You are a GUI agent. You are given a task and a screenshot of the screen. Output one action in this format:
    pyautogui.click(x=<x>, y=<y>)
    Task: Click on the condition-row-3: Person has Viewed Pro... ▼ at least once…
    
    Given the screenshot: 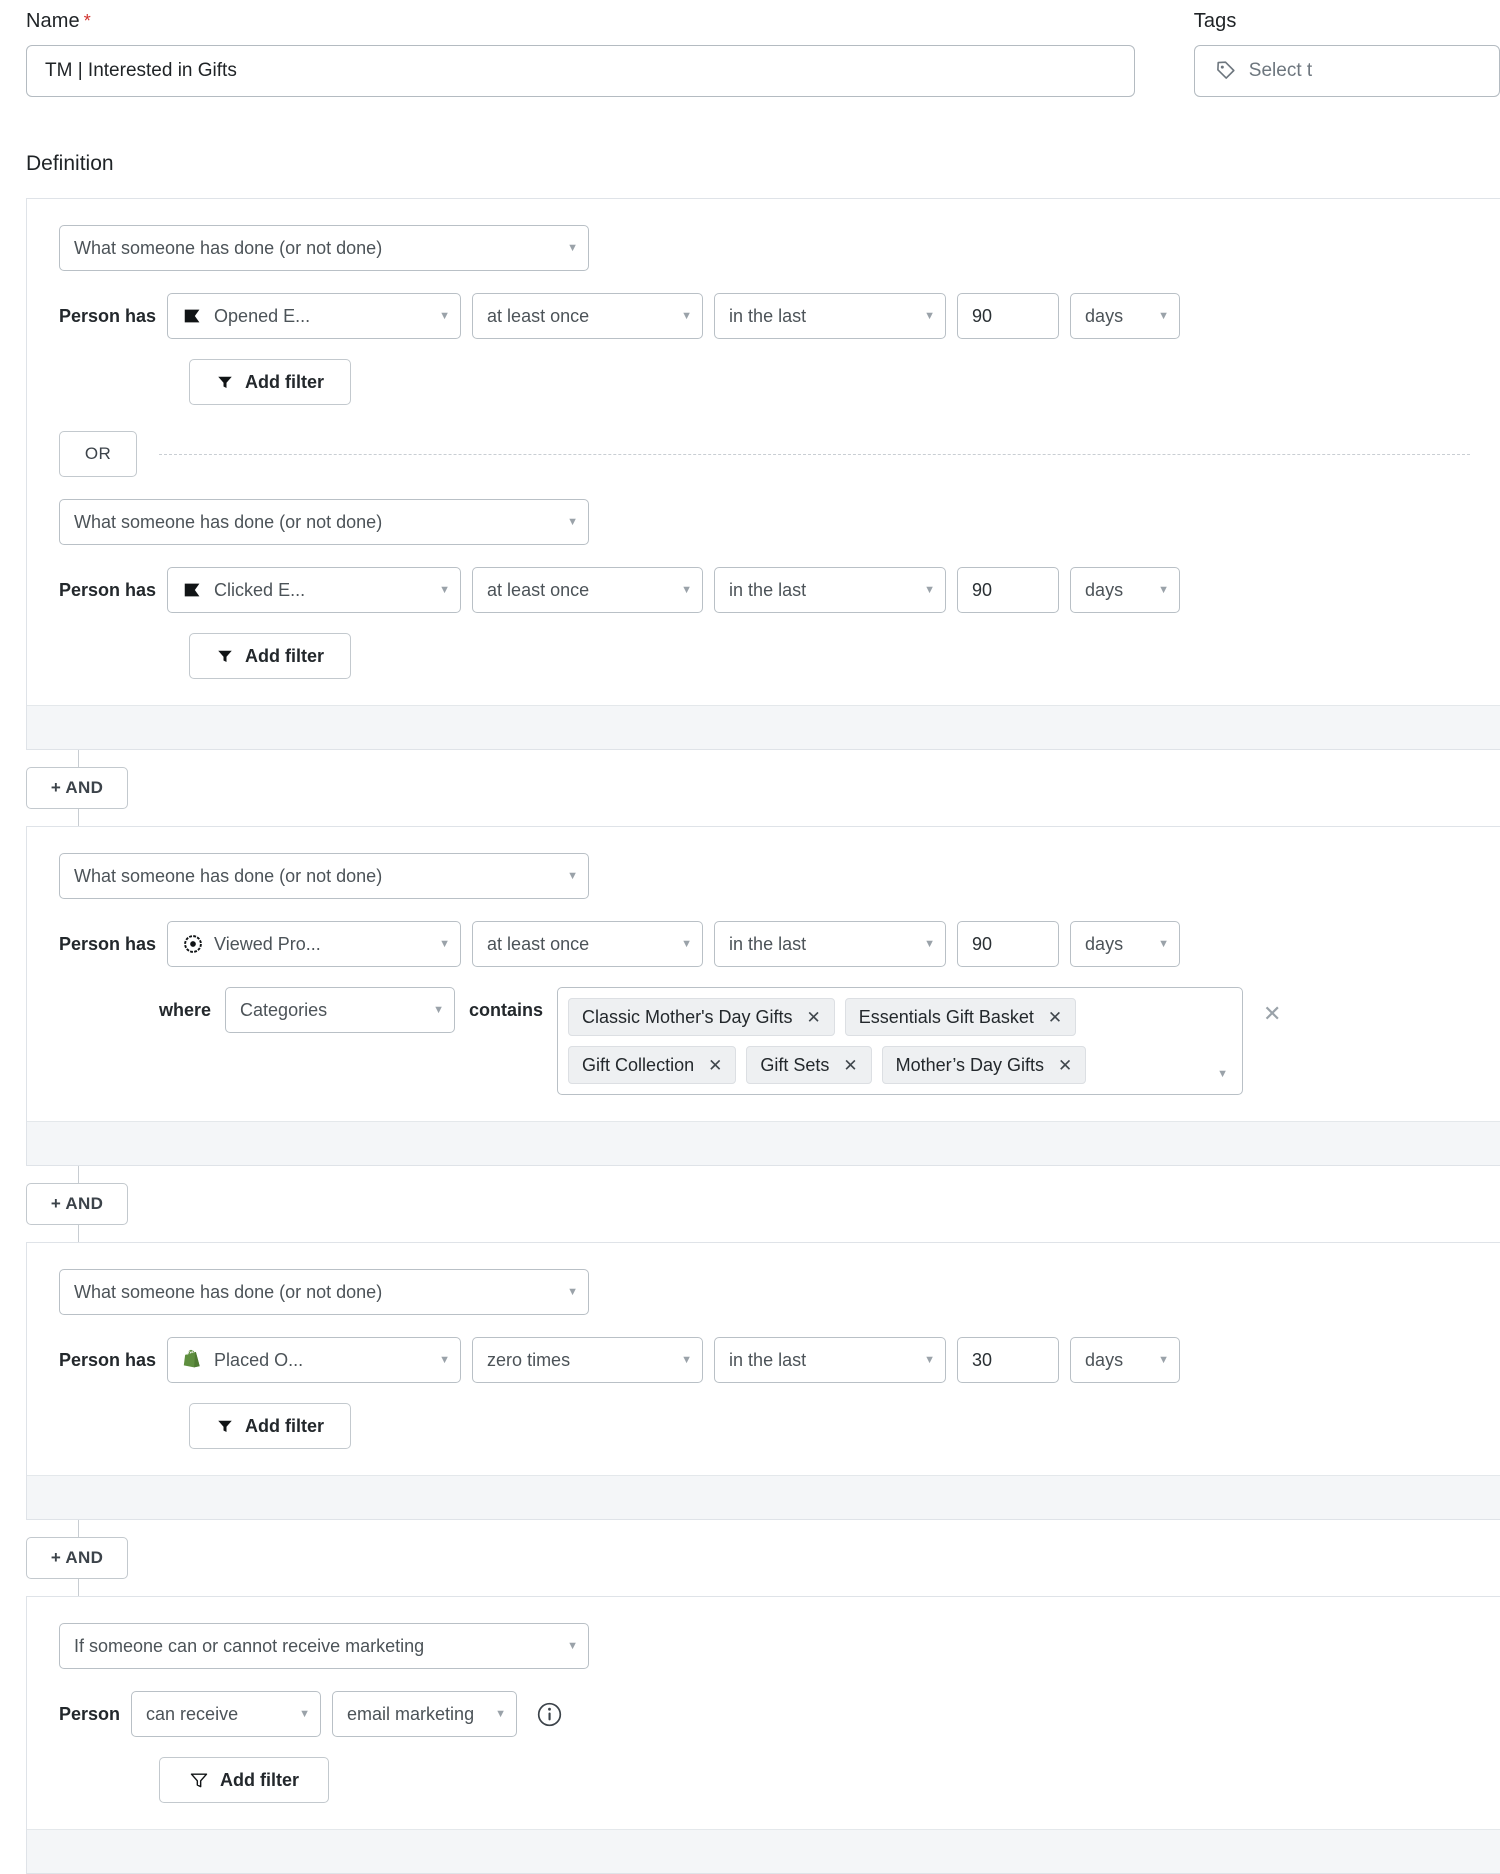 What is the action you would take?
    pyautogui.click(x=779, y=944)
    